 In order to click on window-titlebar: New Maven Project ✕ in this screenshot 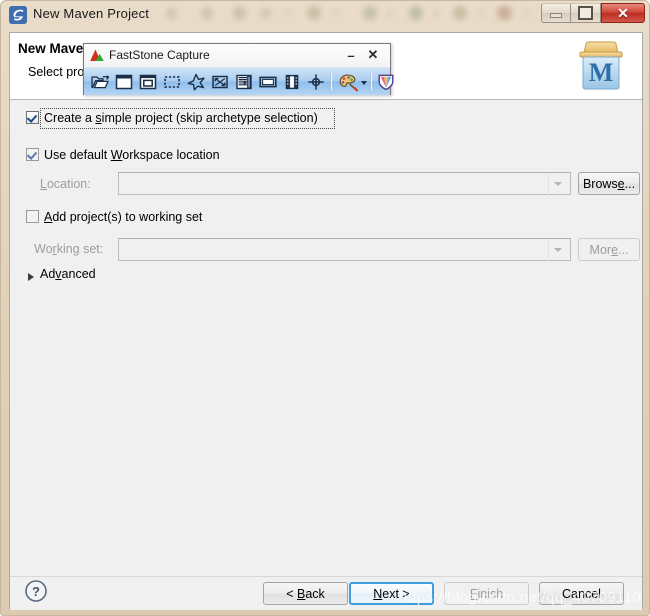, I will do `click(325, 15)`.